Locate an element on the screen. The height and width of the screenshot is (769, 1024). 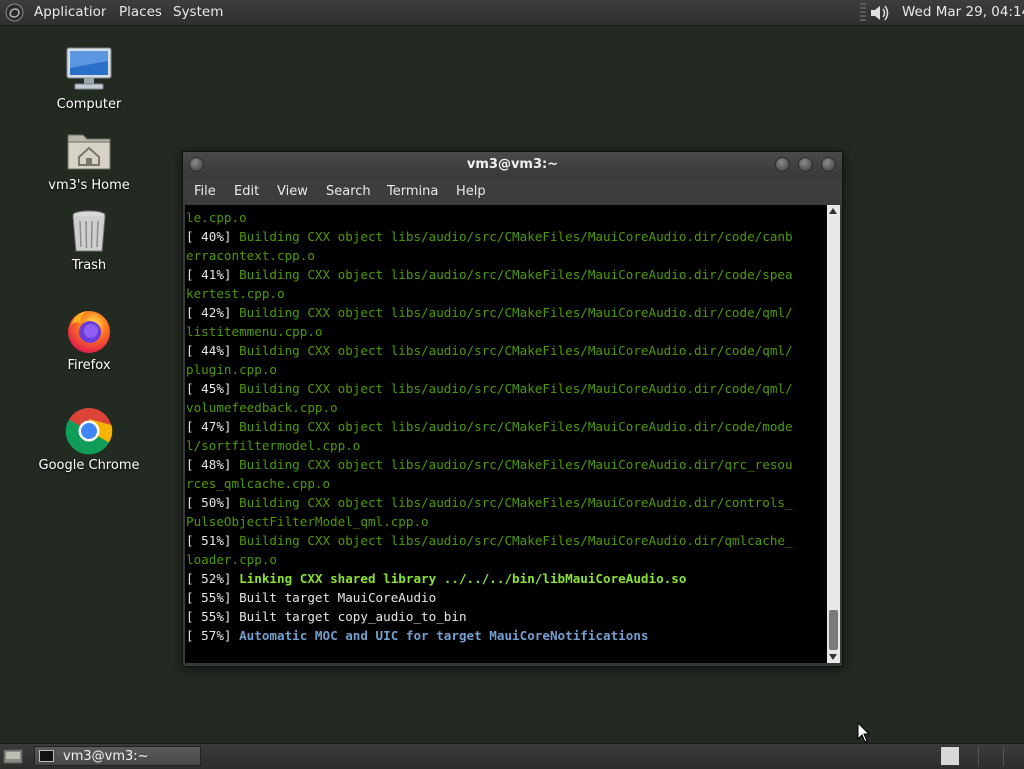
gnome-foot-icon is located at coordinates (14, 12).